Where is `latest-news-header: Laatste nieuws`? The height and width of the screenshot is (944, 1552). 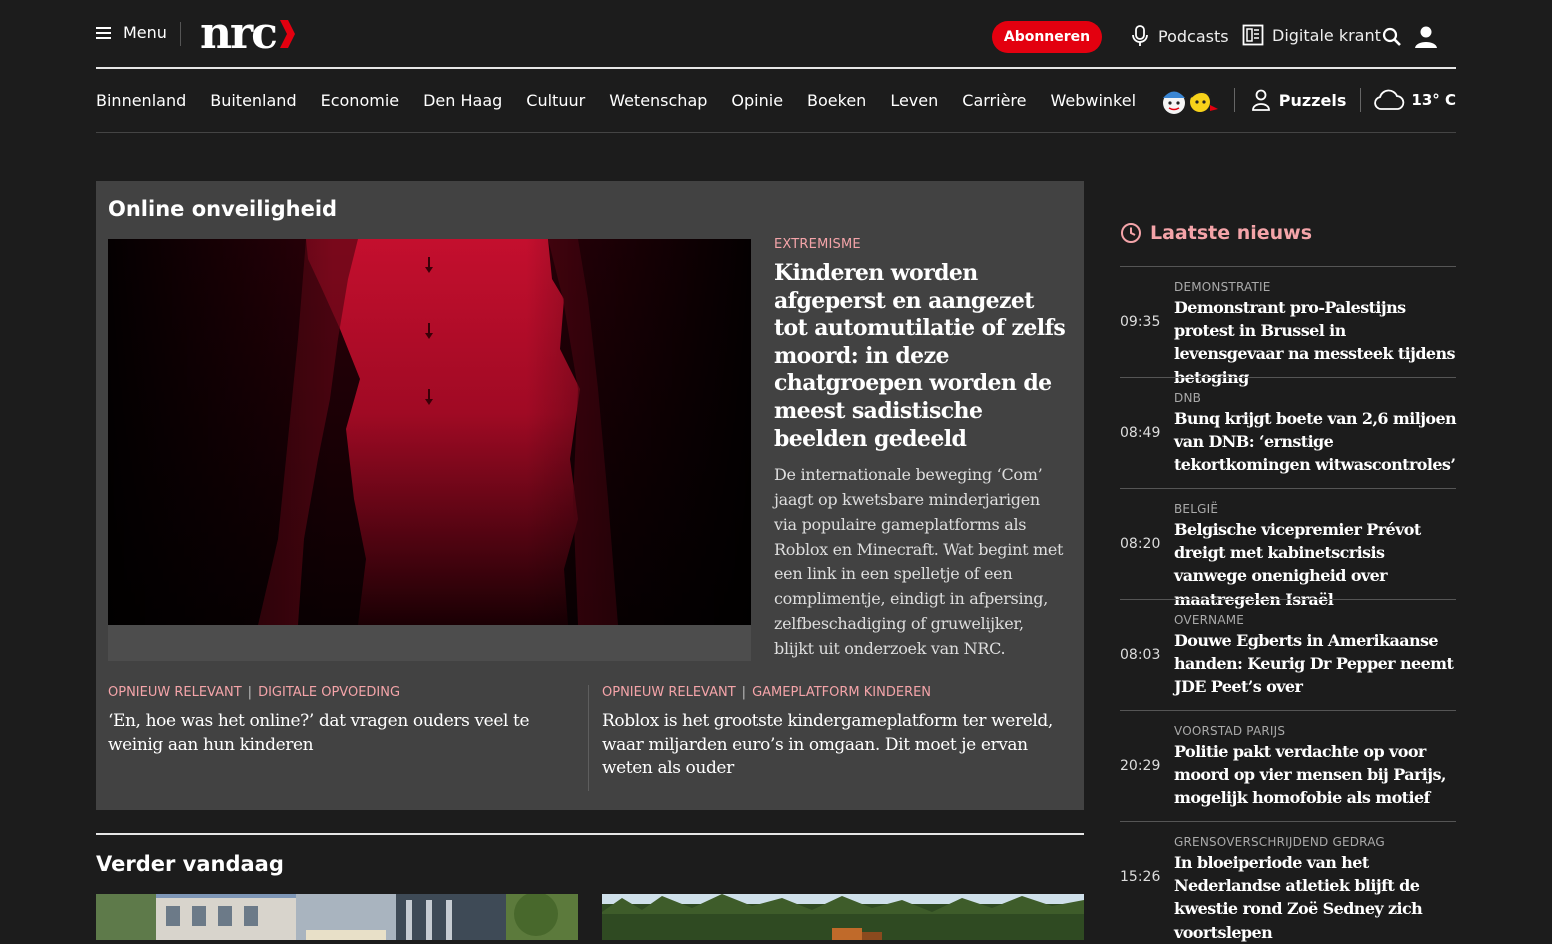
latest-news-header: Laatste nieuws is located at coordinates (1288, 233).